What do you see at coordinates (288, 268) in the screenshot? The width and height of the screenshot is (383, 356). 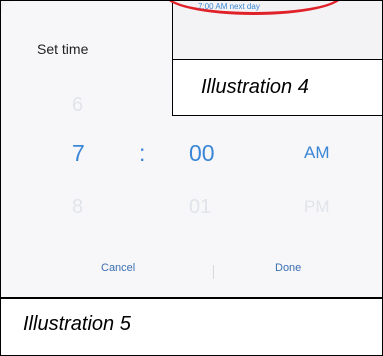 I see `done-button: Done` at bounding box center [288, 268].